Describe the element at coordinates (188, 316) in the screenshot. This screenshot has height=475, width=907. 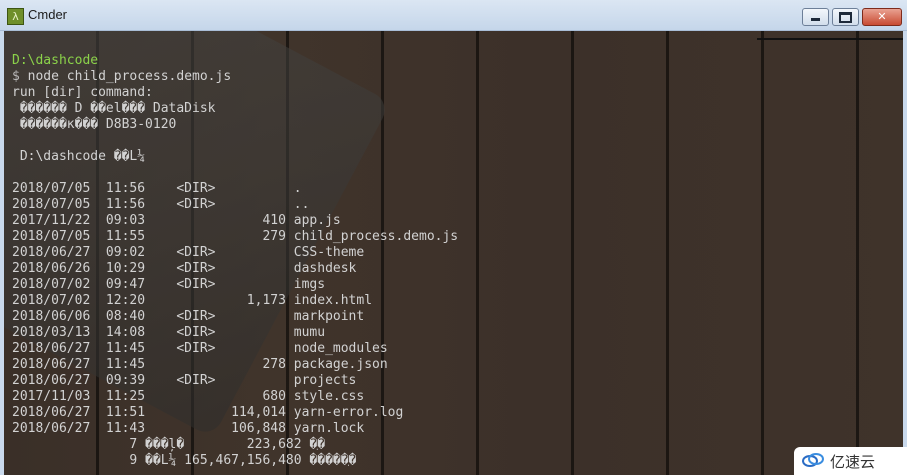
I see `terminal-line: 2018/06/06 08:40 <DIR> markpoint` at that location.